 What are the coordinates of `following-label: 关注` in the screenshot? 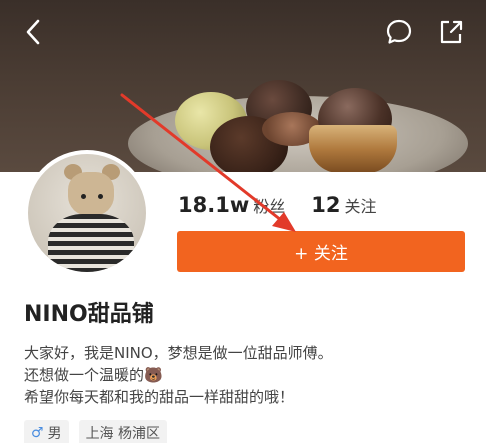 It's located at (360, 205).